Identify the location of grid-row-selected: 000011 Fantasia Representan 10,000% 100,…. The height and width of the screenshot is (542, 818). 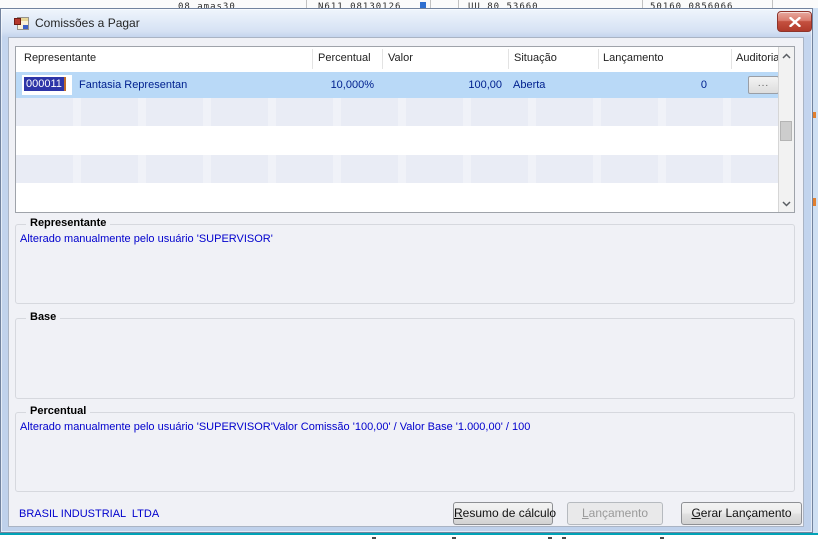
(397, 85).